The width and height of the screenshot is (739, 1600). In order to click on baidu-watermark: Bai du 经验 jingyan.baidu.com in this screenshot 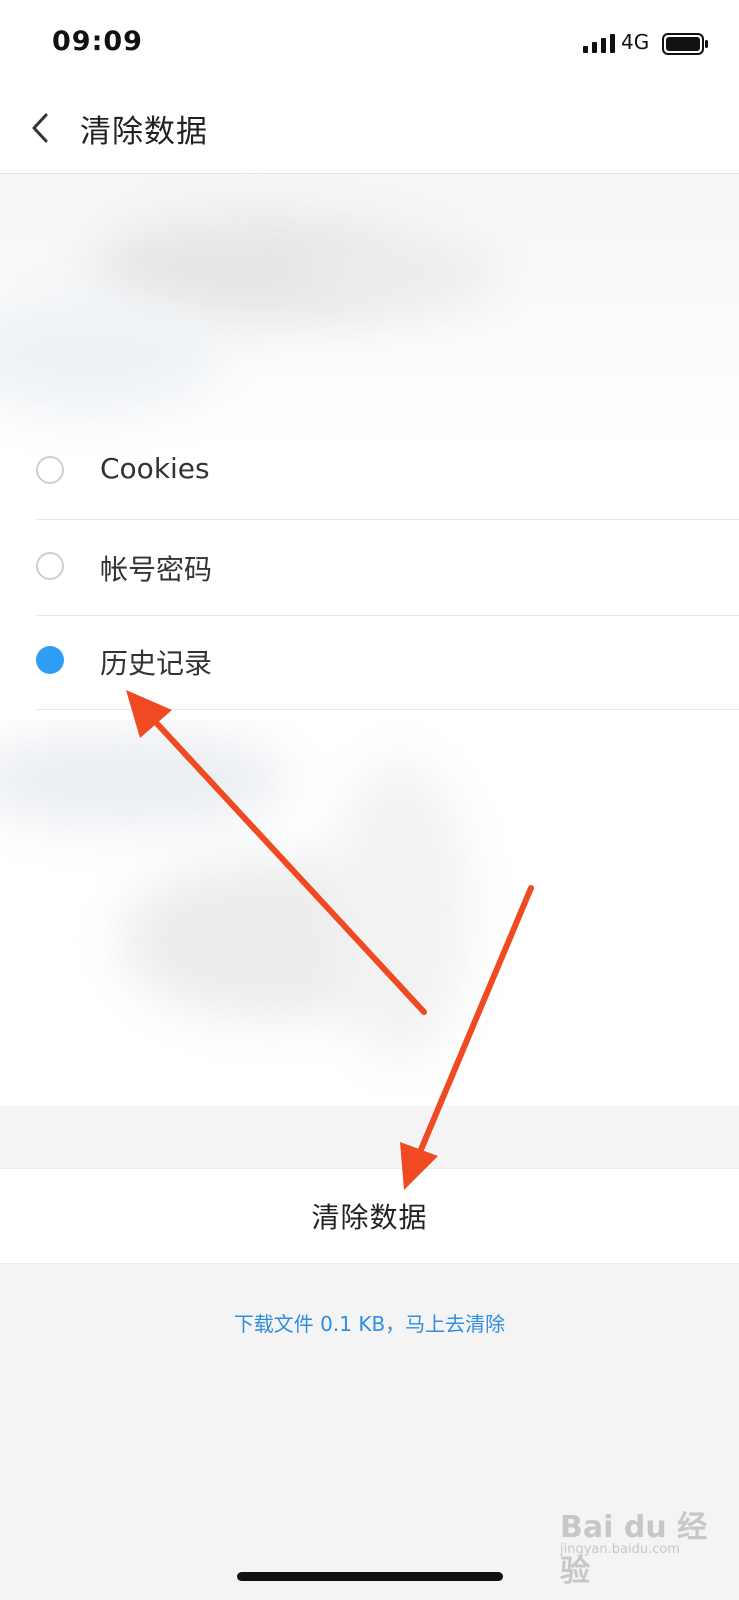, I will do `click(640, 1545)`.